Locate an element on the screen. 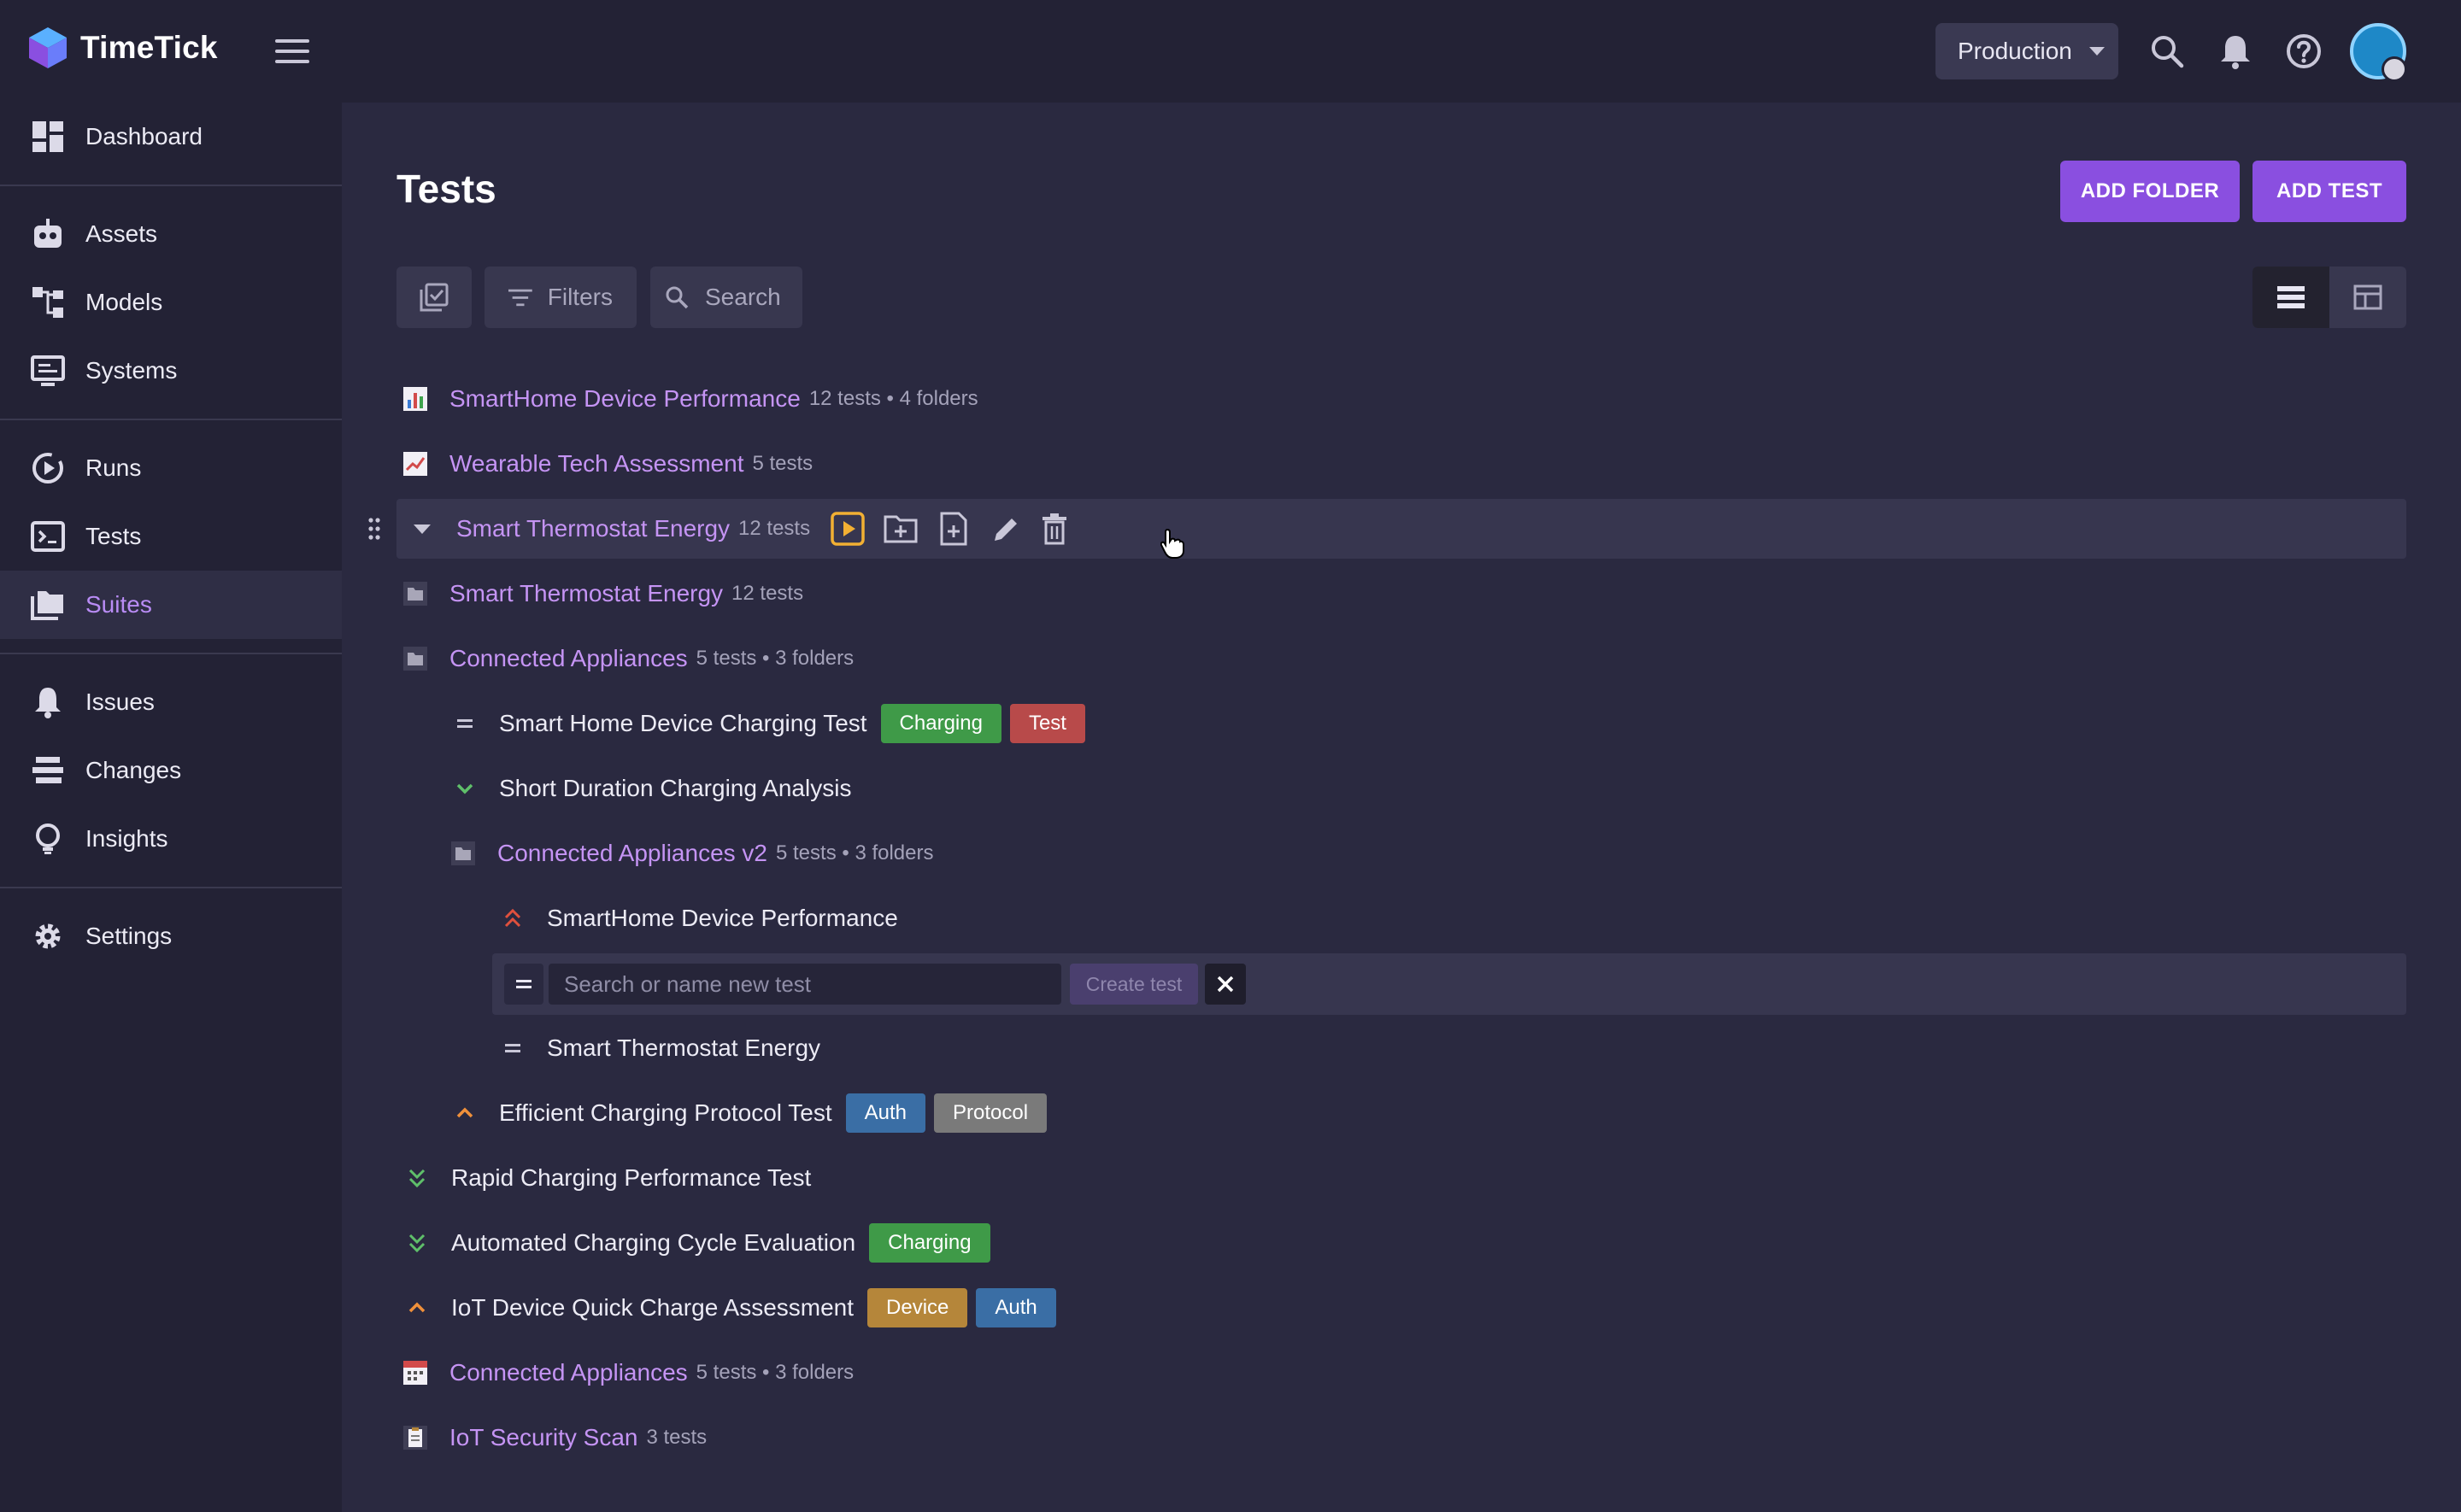 The height and width of the screenshot is (1512, 2461). close-icon is located at coordinates (1226, 985).